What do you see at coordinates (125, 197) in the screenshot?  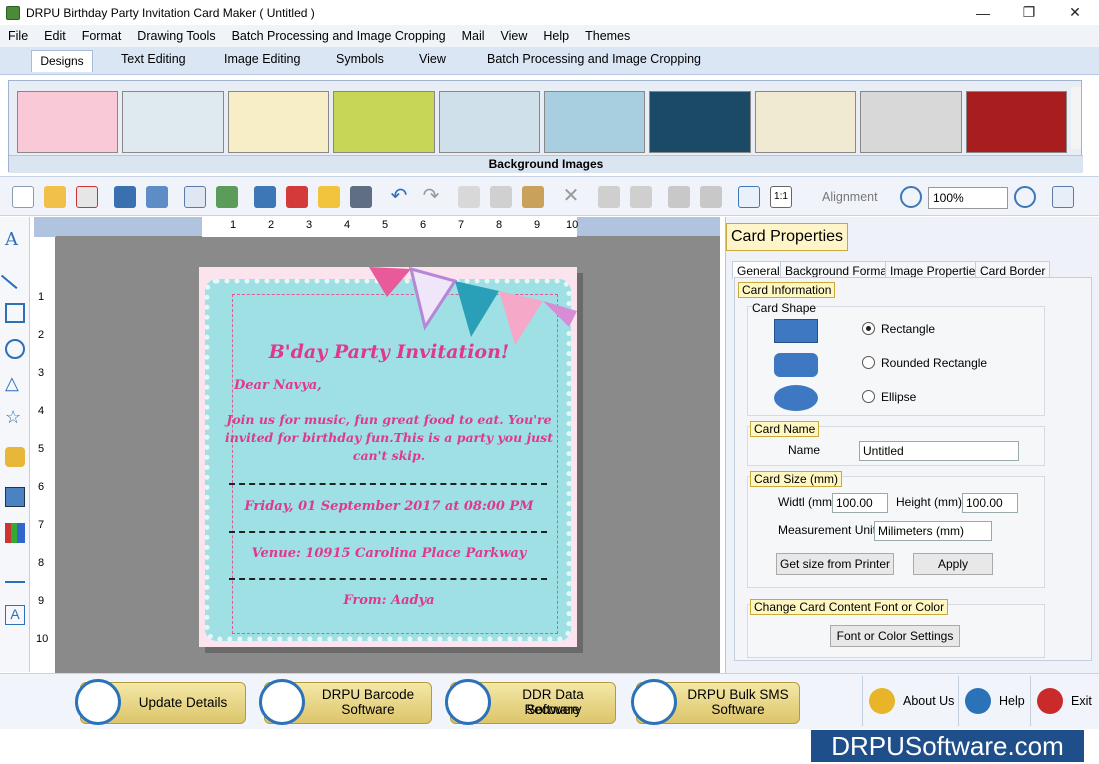 I see `save-icon` at bounding box center [125, 197].